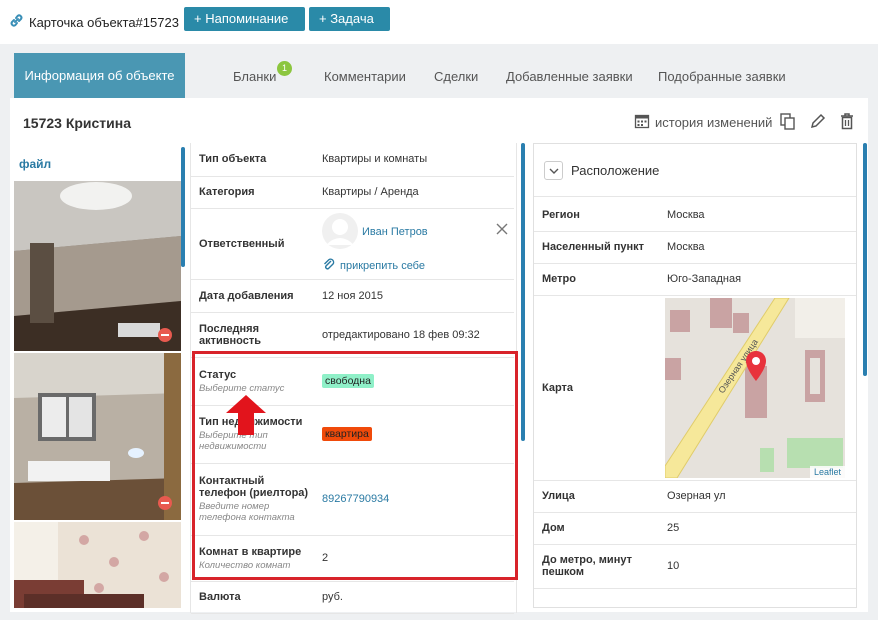 This screenshot has width=878, height=620. Describe the element at coordinates (596, 247) in the screenshot. I see `settlement-label: Населенный пункт` at that location.